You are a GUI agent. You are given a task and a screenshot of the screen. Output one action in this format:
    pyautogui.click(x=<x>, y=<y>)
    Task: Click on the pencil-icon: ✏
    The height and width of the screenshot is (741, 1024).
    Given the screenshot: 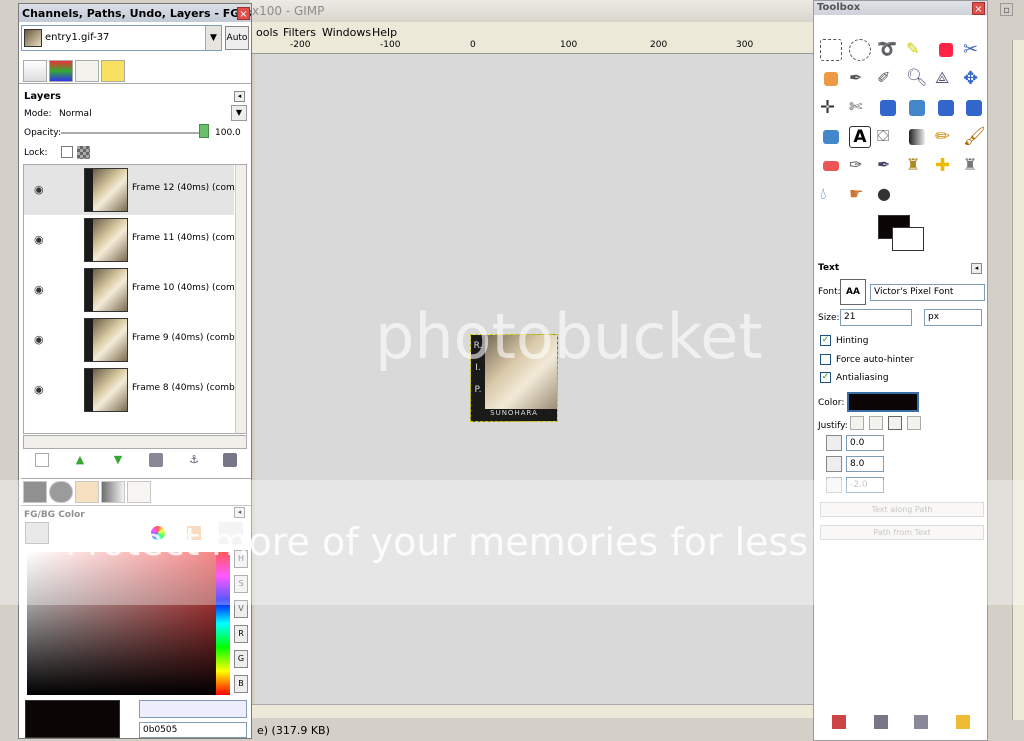 What is the action you would take?
    pyautogui.click(x=946, y=137)
    